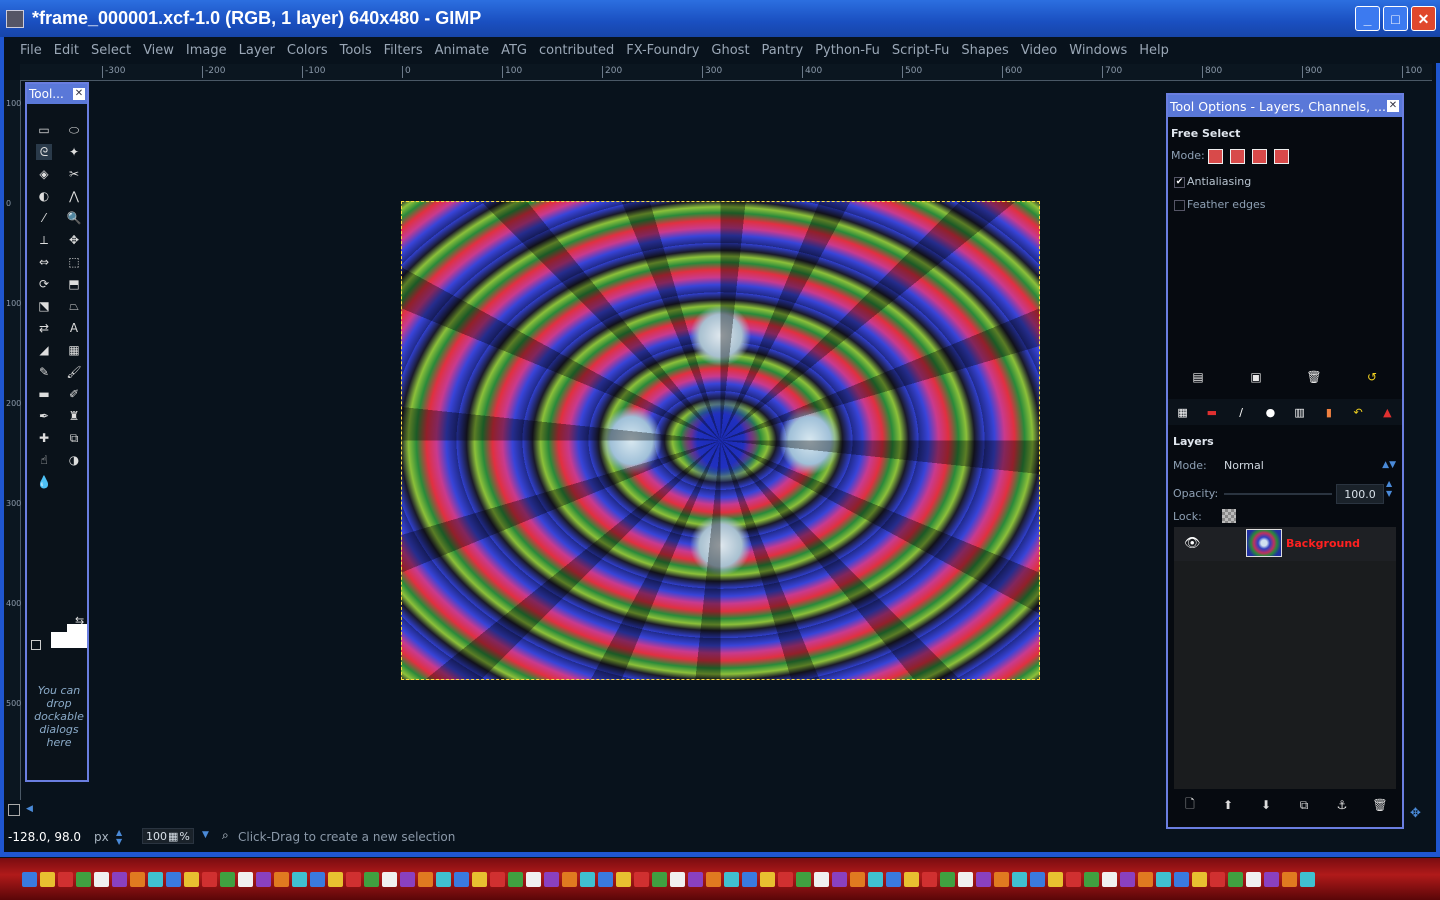 The image size is (1440, 900). Describe the element at coordinates (14, 810) in the screenshot. I see `quick-mask-toggle` at that location.